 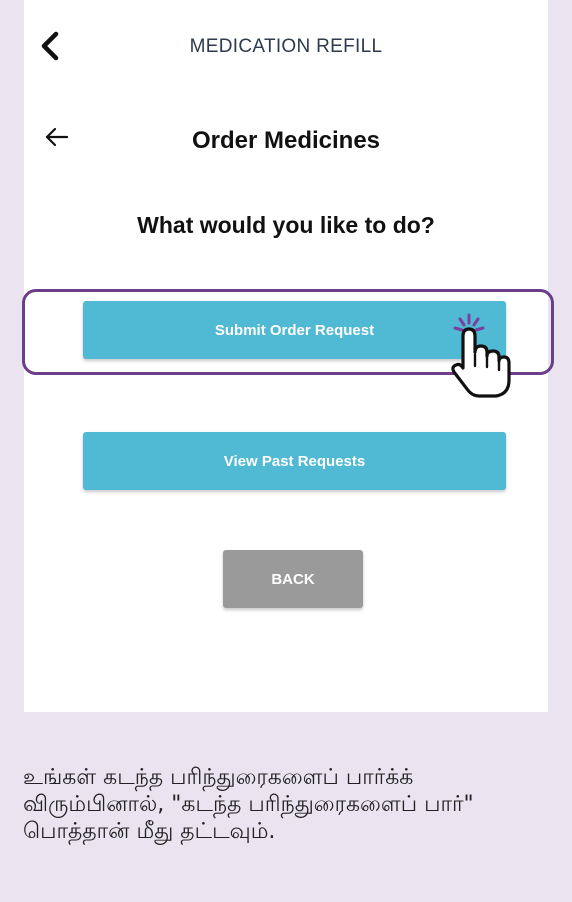 I want to click on app-title: MEDICATION REFILL, so click(x=286, y=46).